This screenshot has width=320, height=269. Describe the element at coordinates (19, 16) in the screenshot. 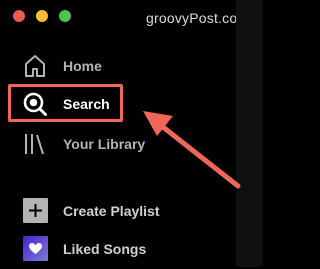

I see `window-close-button` at that location.